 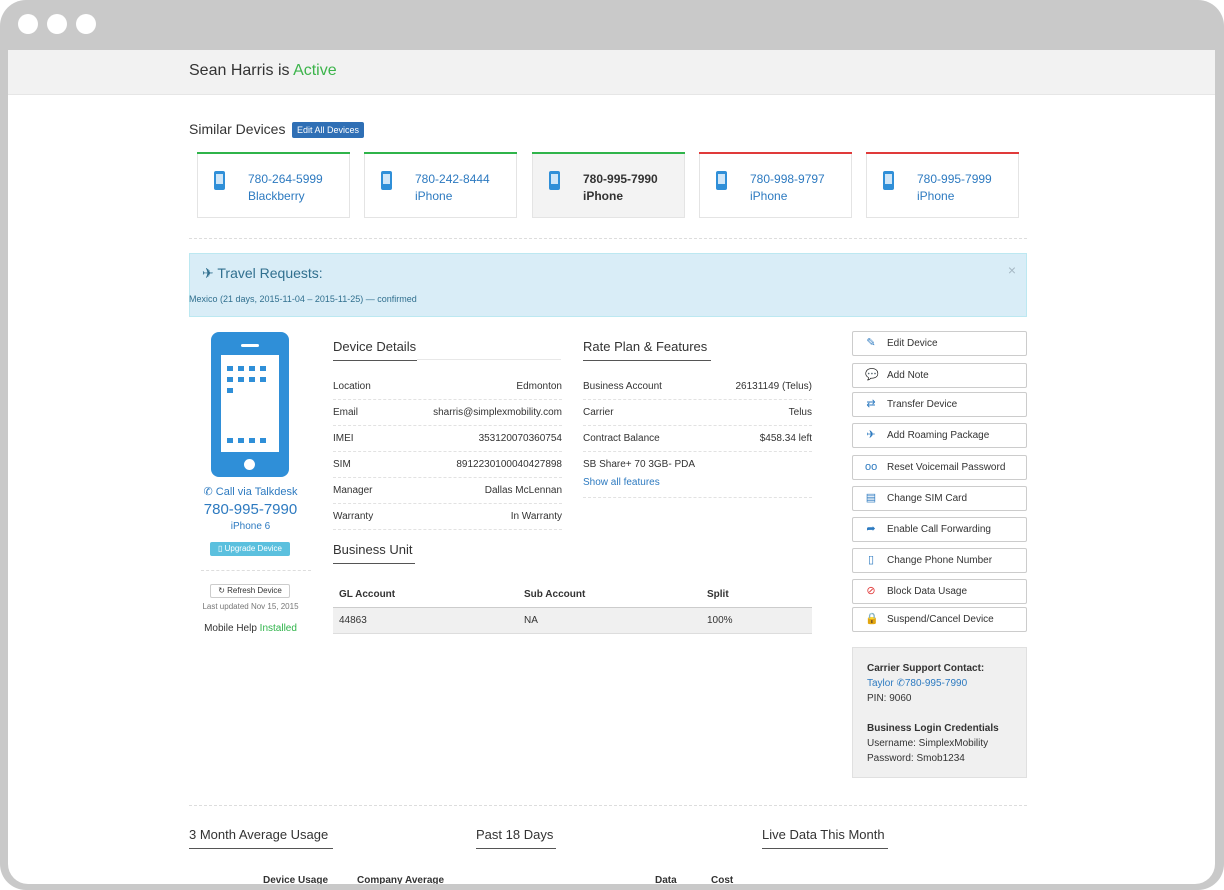 I want to click on live-data-title: Live Data This Month, so click(x=825, y=838).